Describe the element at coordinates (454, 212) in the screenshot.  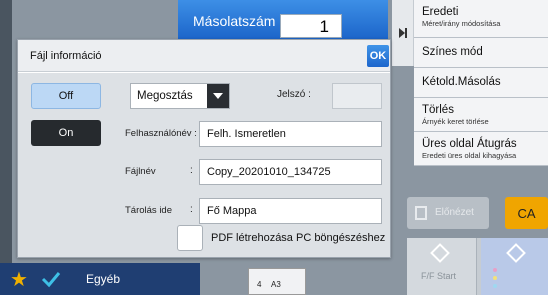
I see `preview-label: Előnézet` at that location.